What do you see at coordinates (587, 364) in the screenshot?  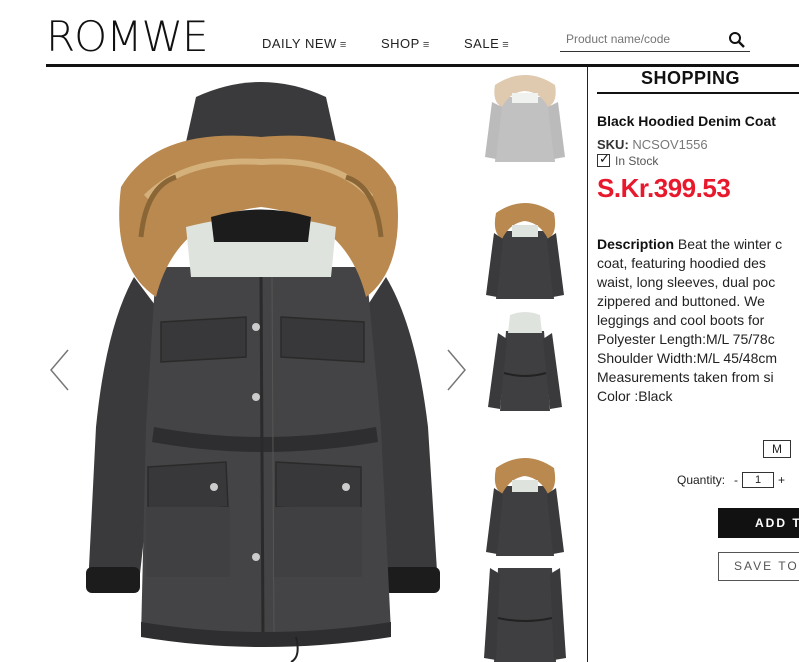 I see `panel-divider` at bounding box center [587, 364].